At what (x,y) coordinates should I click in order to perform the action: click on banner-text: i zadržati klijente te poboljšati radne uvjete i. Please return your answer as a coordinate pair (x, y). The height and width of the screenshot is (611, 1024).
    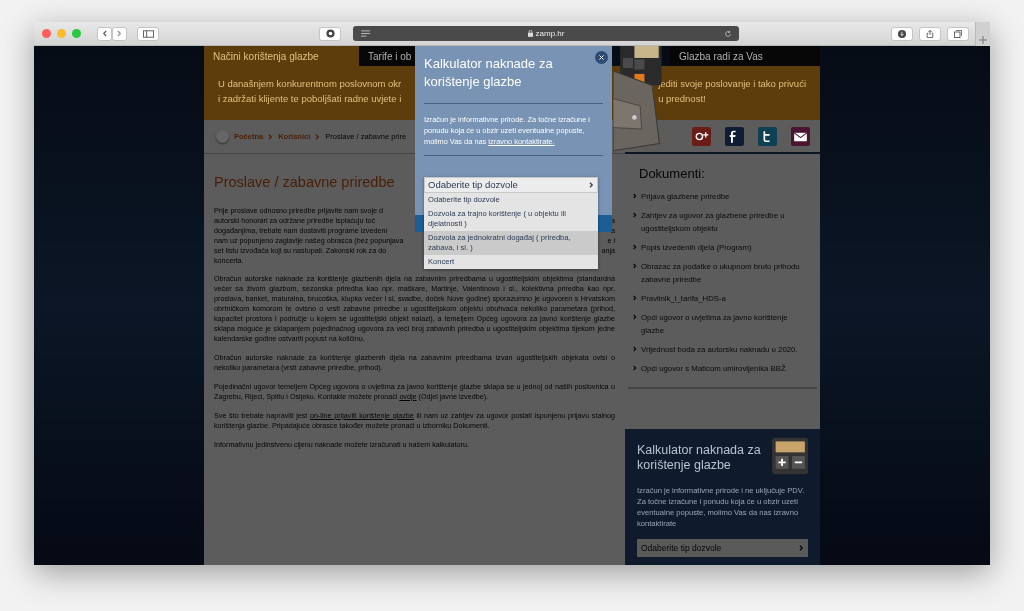
    Looking at the image, I should click on (310, 99).